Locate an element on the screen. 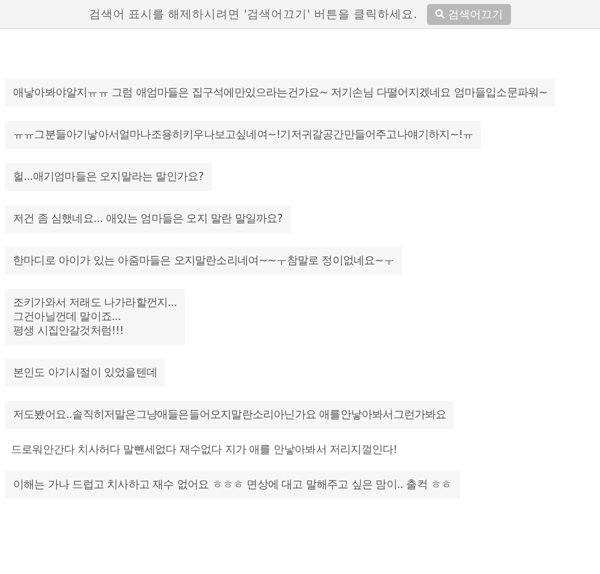  comment-text: 이해는 가나 드럽고 치사하고 재수 없어요 ㅎㅎㅎ 면상에 대고 말해주고 싶은 맘이.. 출컥 ㅎㅎ is located at coordinates (232, 485).